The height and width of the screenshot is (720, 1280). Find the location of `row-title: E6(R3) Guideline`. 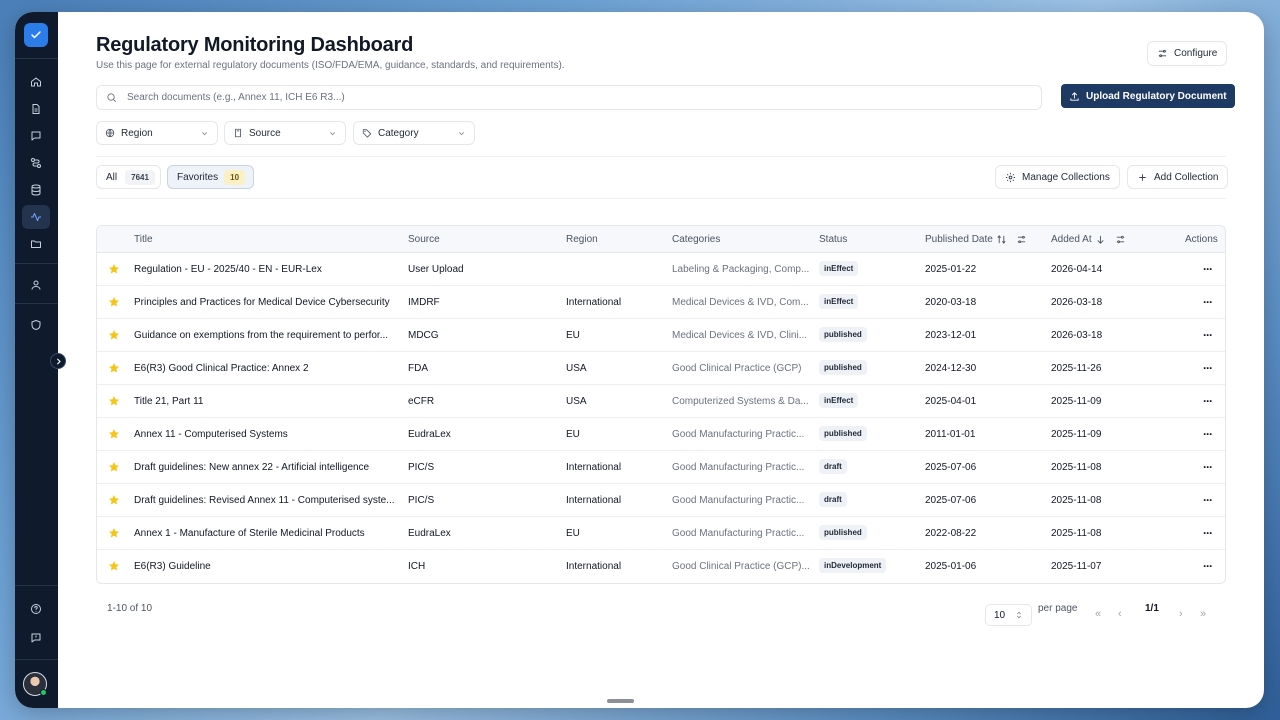

row-title: E6(R3) Guideline is located at coordinates (267, 566).